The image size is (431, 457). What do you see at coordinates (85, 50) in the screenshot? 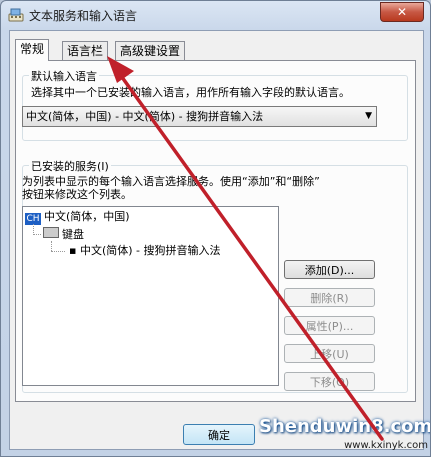
I see `tab-language-bar: 语言栏` at bounding box center [85, 50].